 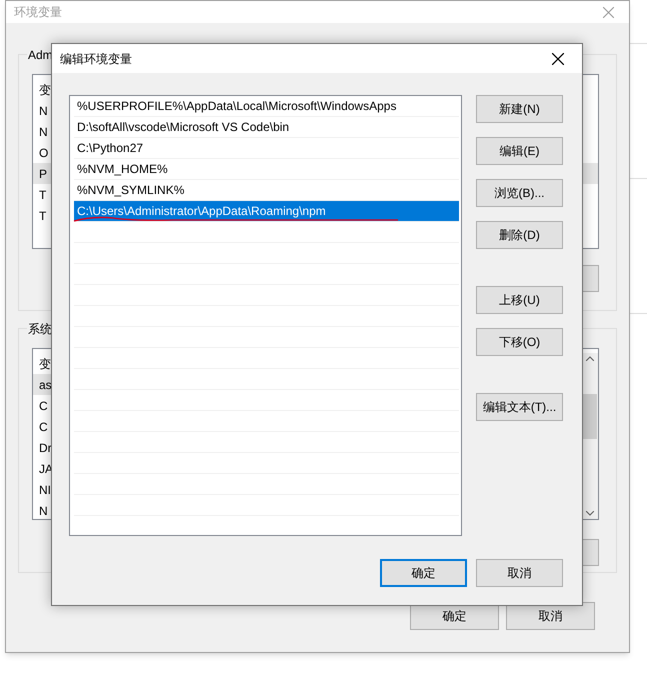 What do you see at coordinates (96, 59) in the screenshot?
I see `dialog-title: 编辑环境变量` at bounding box center [96, 59].